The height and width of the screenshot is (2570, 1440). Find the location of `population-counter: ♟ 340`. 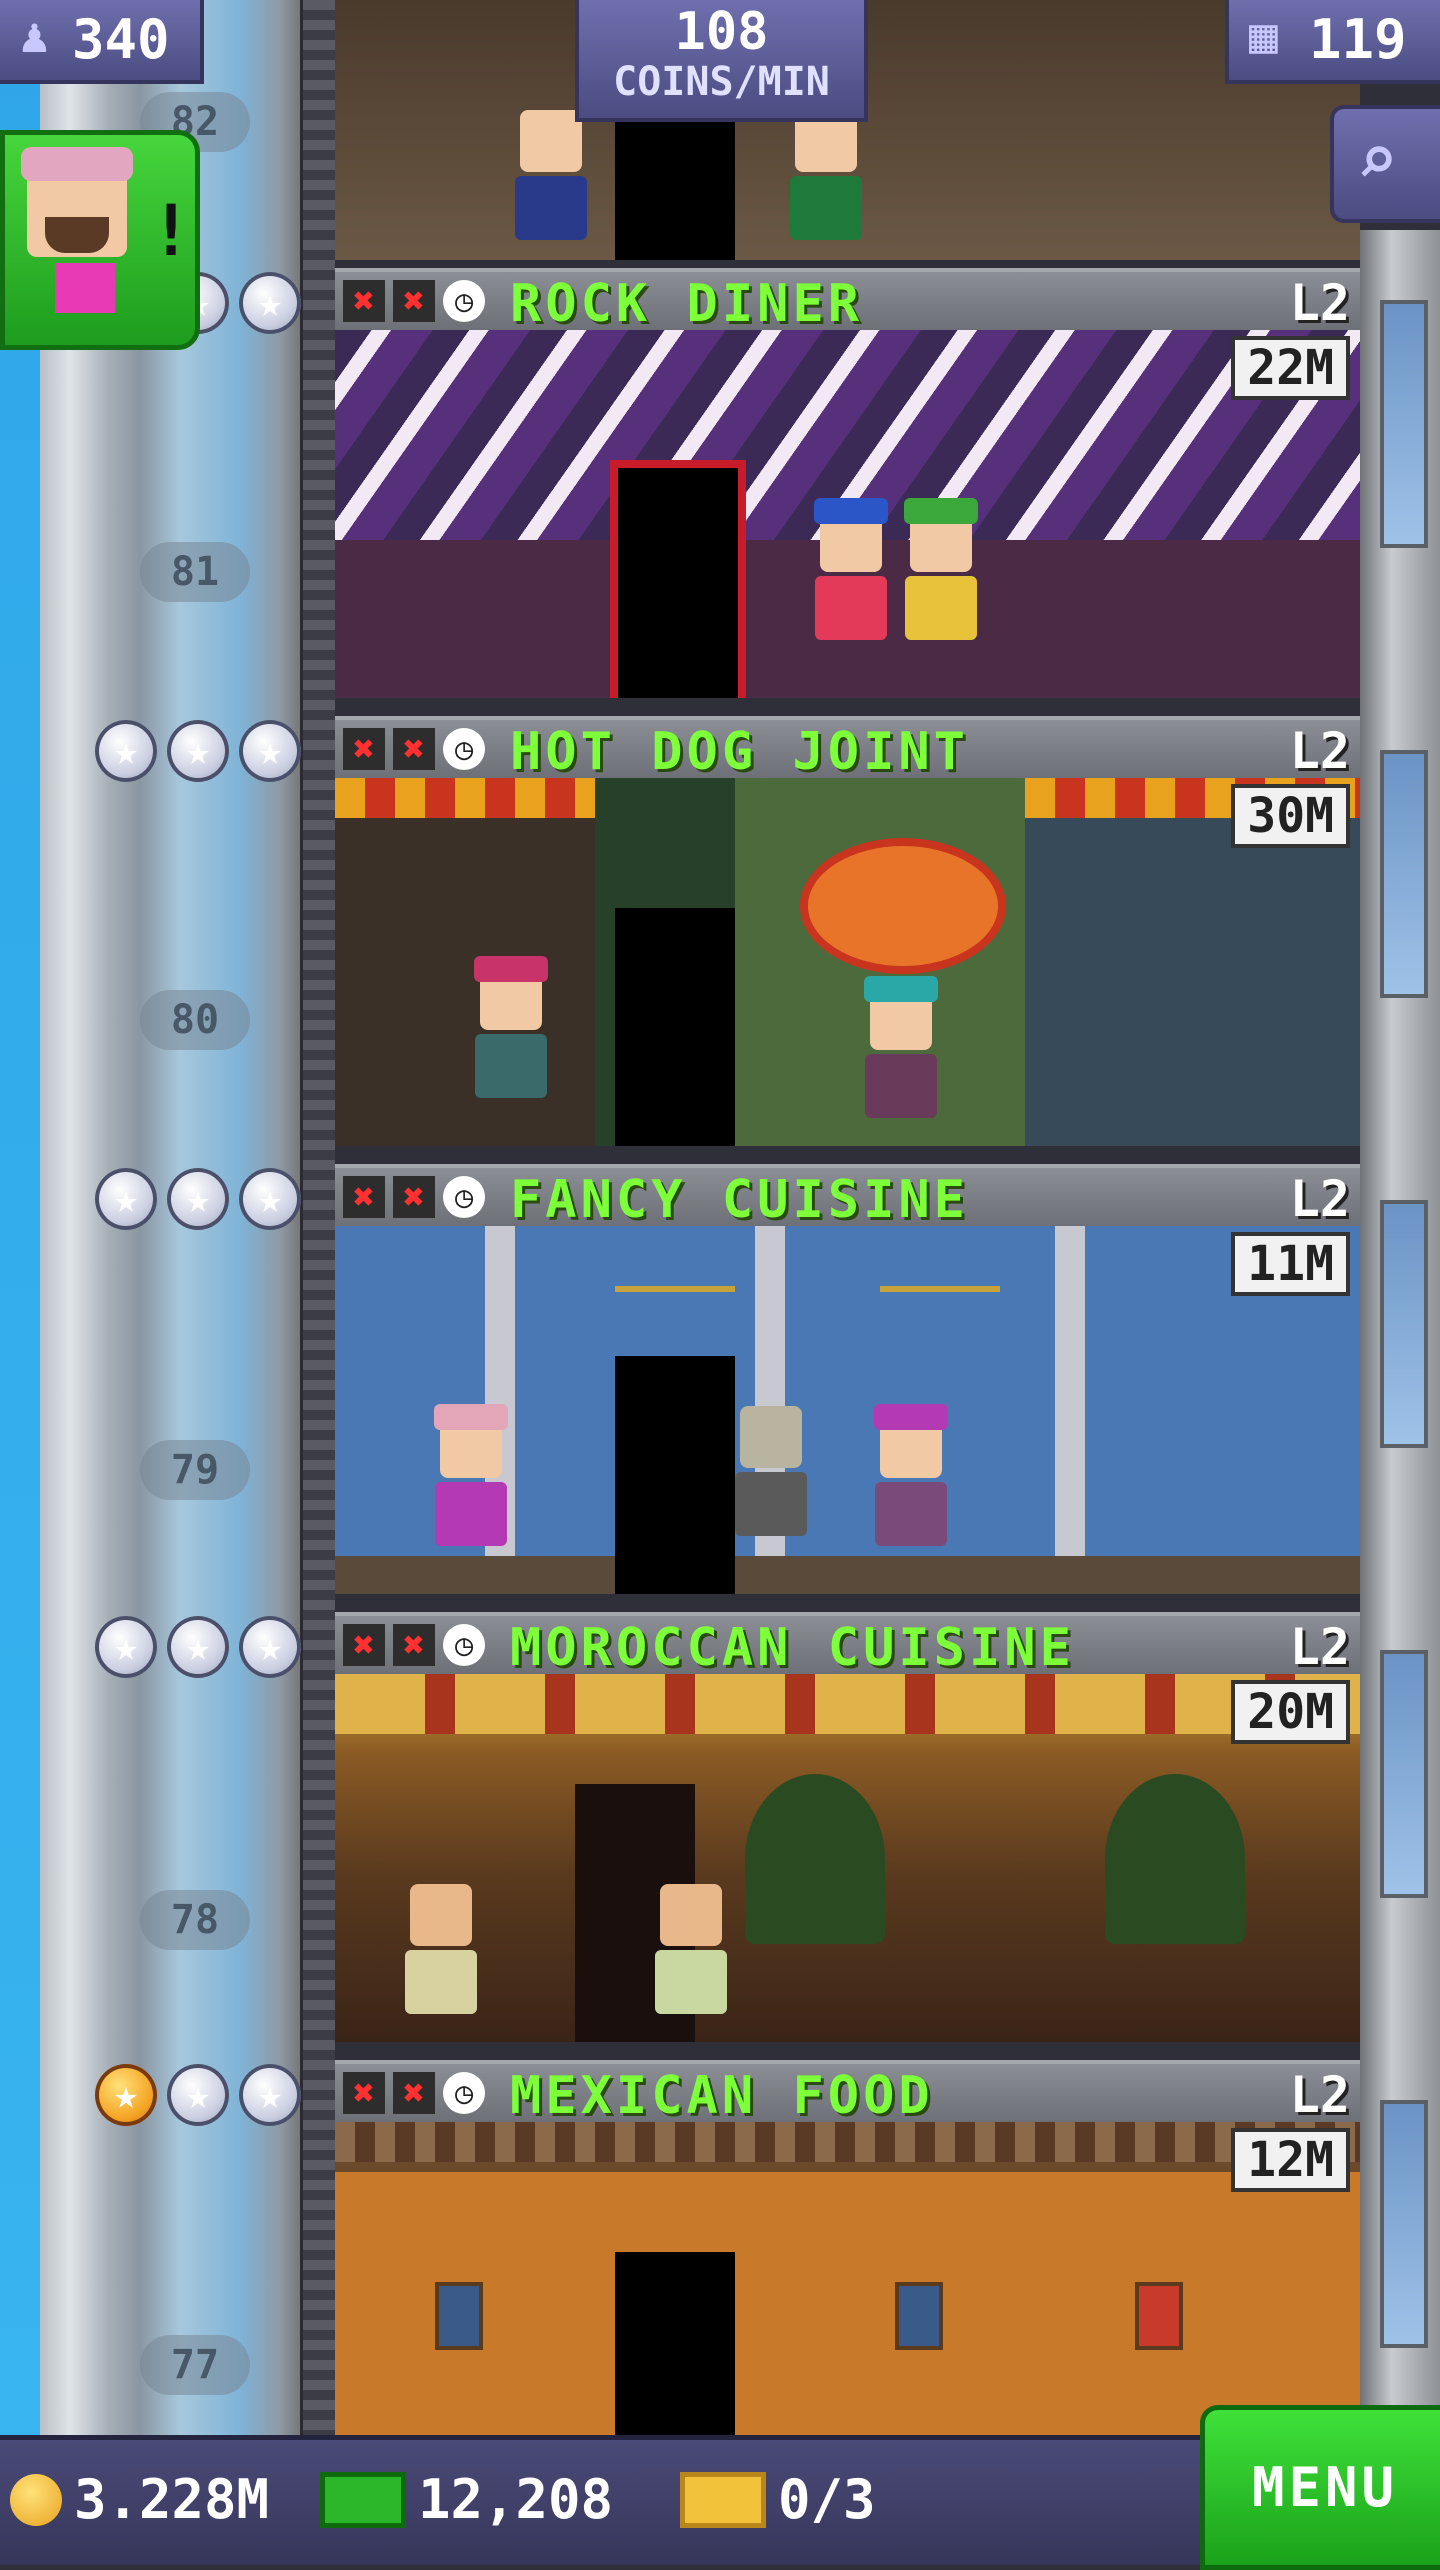

population-counter: ♟ 340 is located at coordinates (102, 42).